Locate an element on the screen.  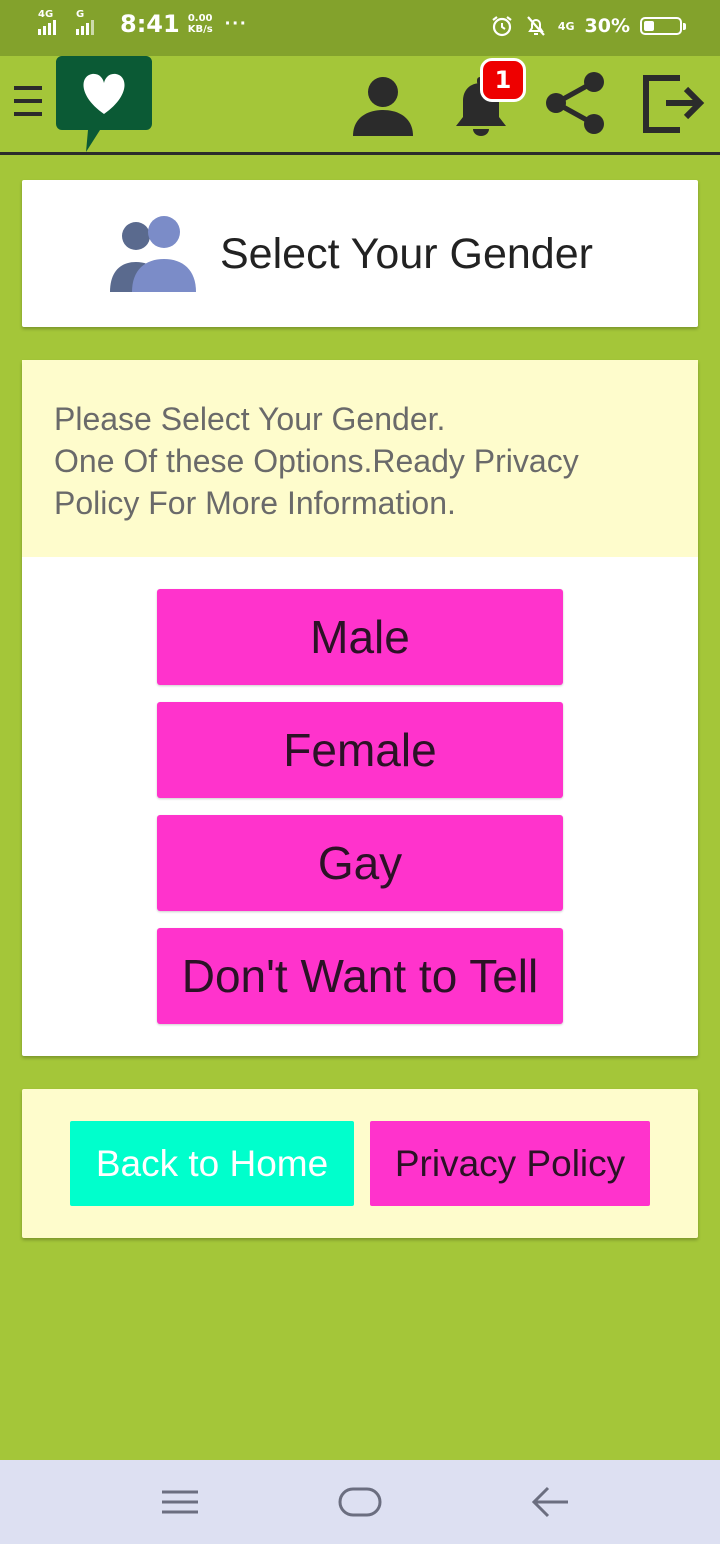
home-nav-icon is located at coordinates (360, 1502).